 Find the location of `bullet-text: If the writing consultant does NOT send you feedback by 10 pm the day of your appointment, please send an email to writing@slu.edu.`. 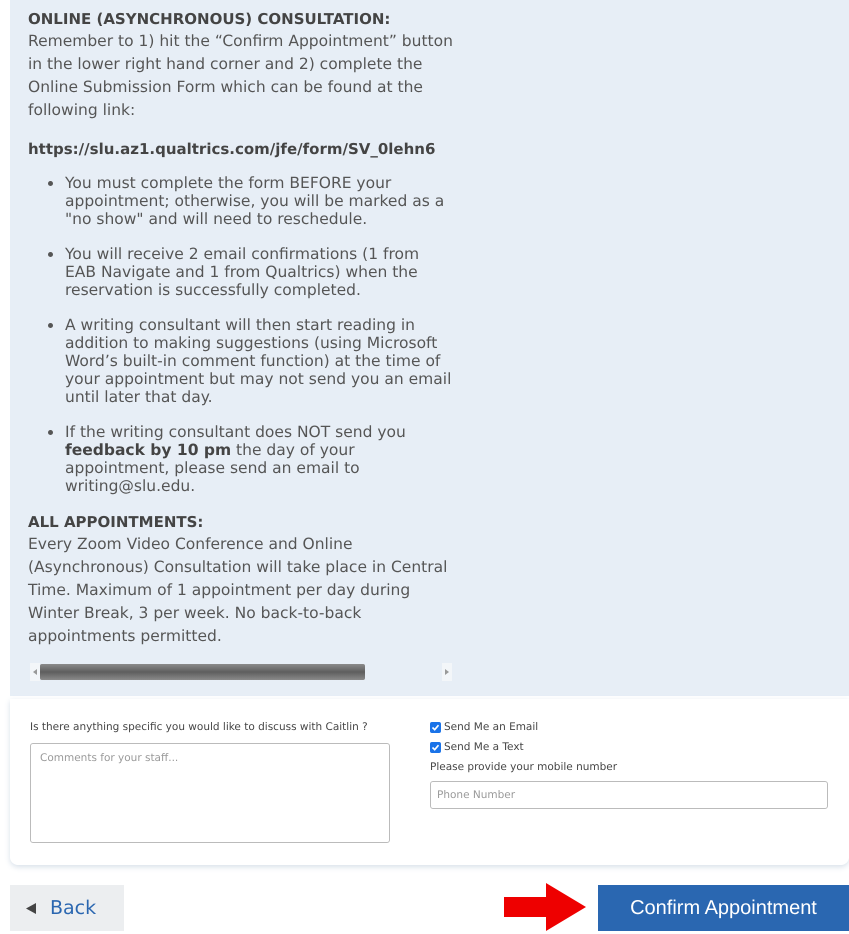

bullet-text: If the writing consultant does NOT send you feedback by 10 pm the day of your appointment, please send an email to writing@slu.edu. is located at coordinates (236, 459).